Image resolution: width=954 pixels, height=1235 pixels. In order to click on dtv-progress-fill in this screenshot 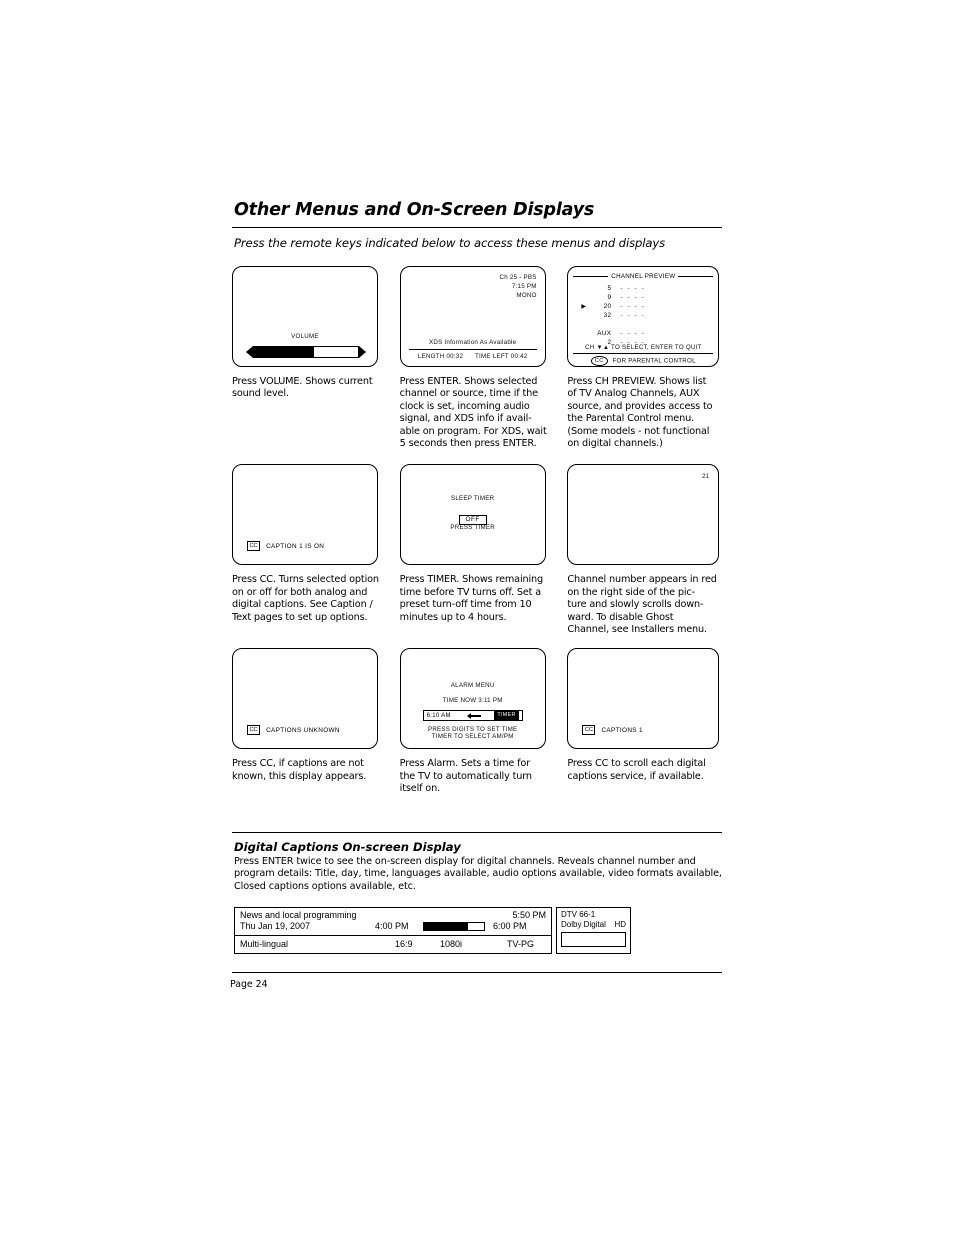, I will do `click(446, 926)`.